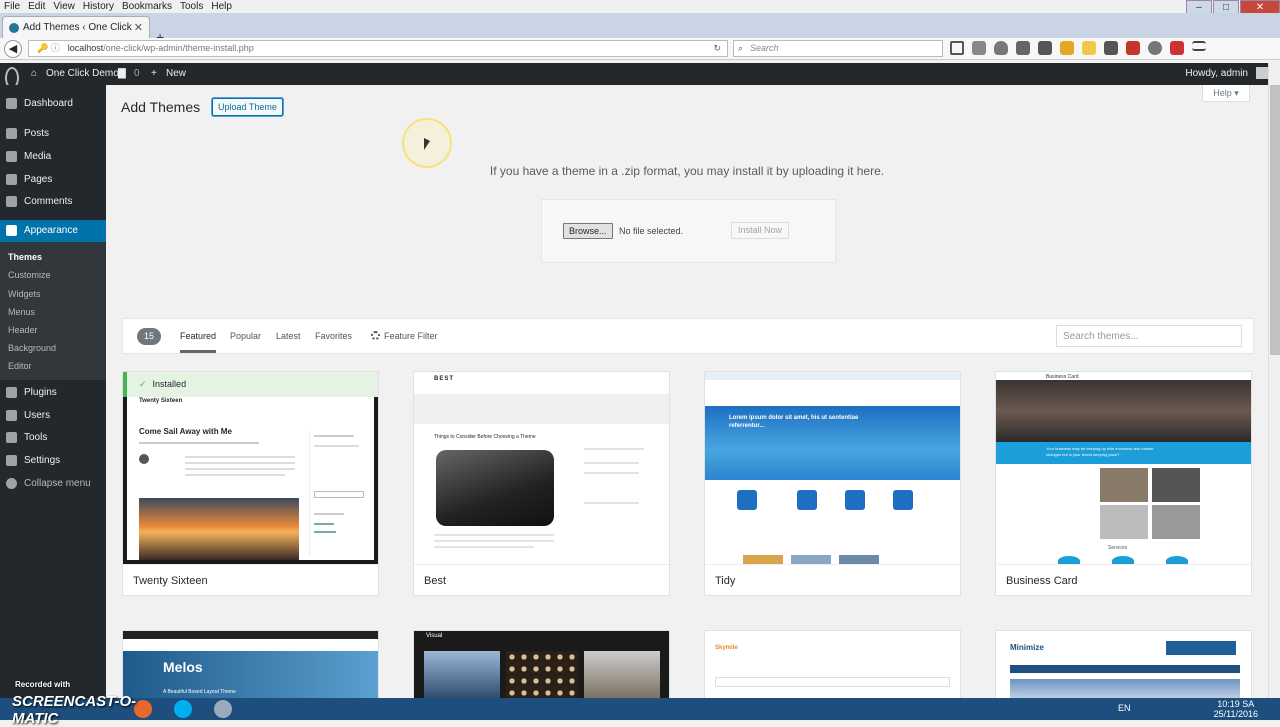 This screenshot has width=1280, height=727. Describe the element at coordinates (979, 48) in the screenshot. I see `reading-list-icon` at that location.